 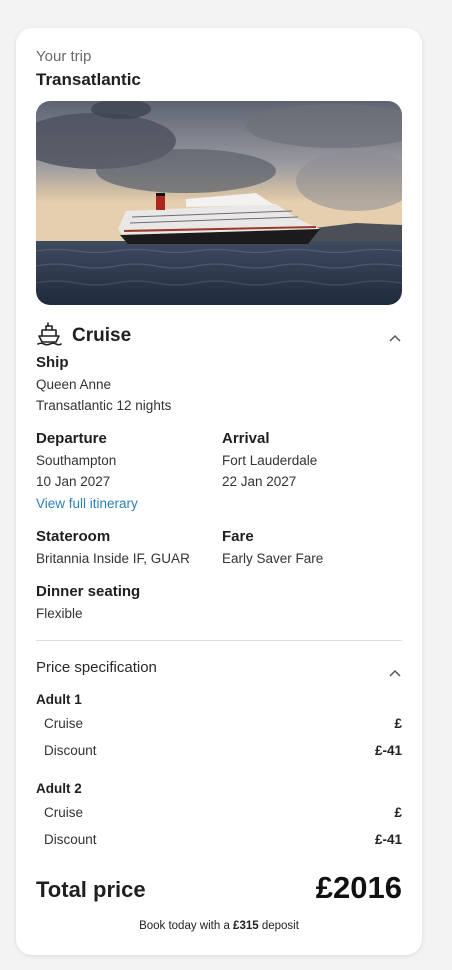 What do you see at coordinates (73, 481) in the screenshot?
I see `departure-date: 10 Jan 2027` at bounding box center [73, 481].